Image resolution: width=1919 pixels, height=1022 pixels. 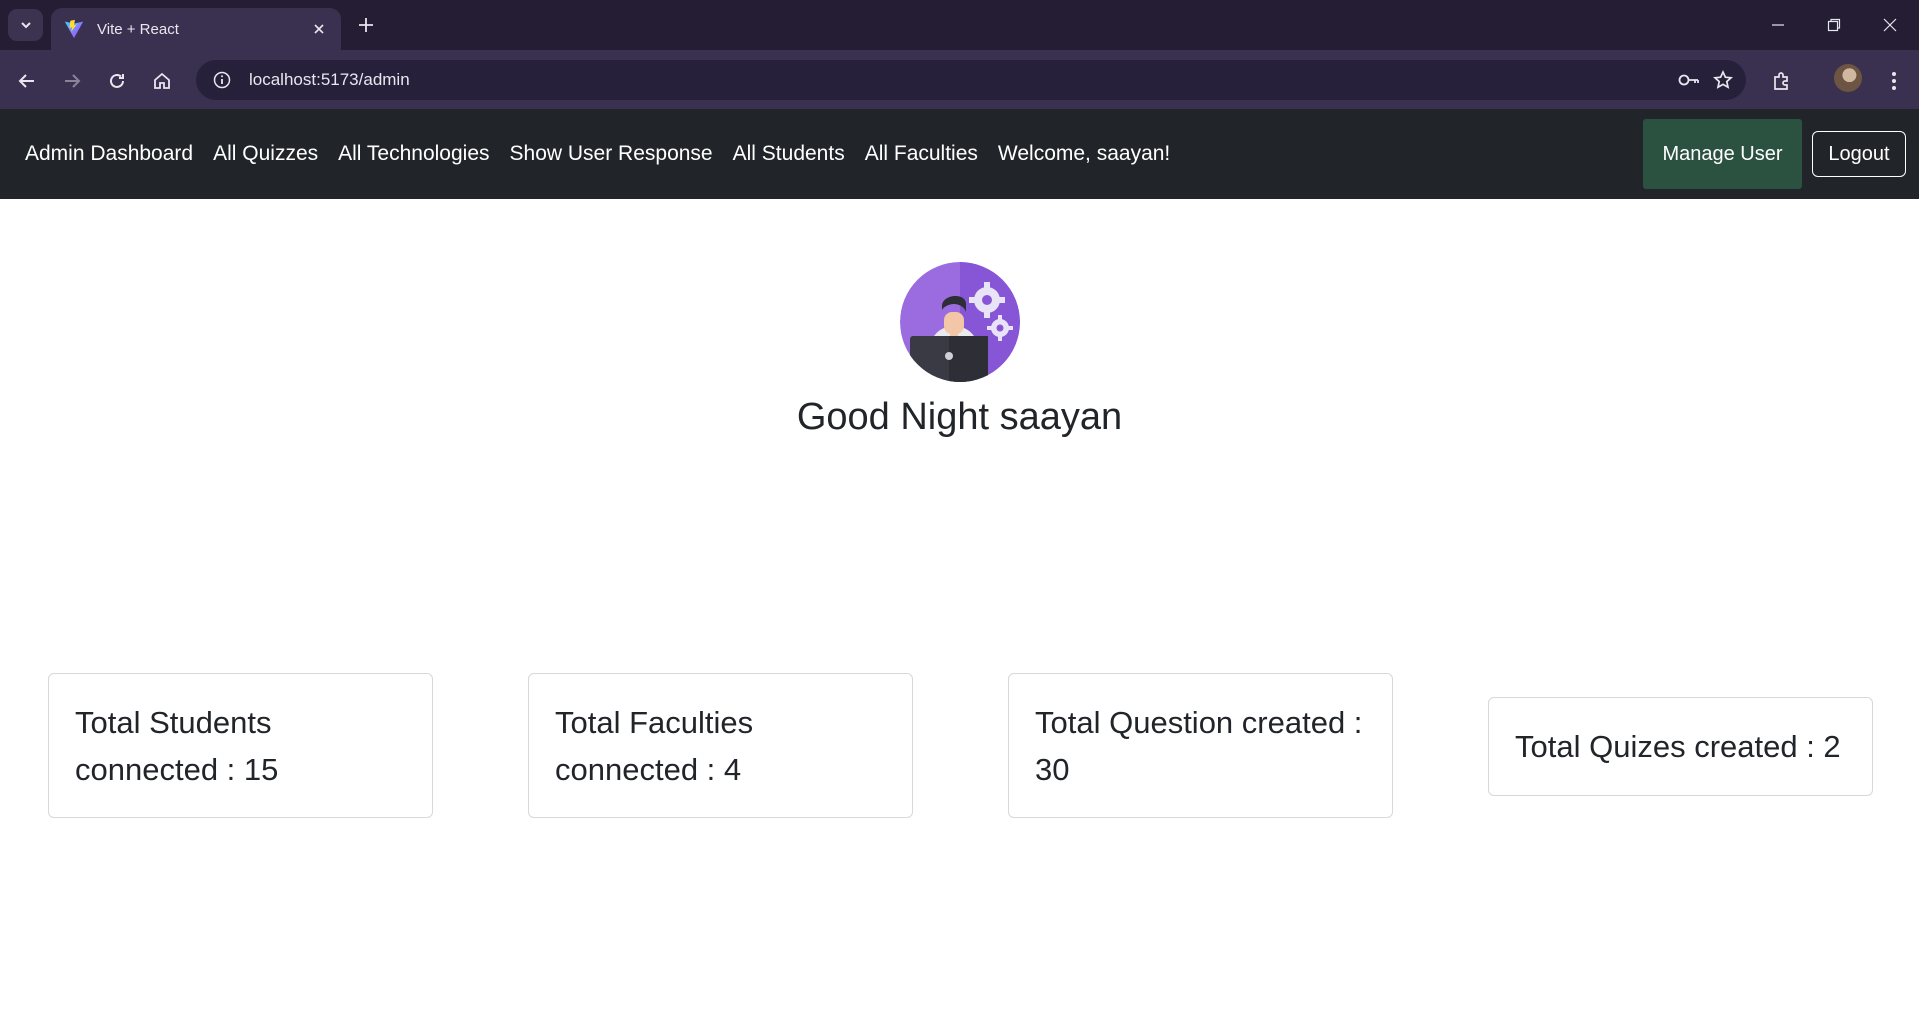 I want to click on stat-card-faculties: Total Faculties connected : 4, so click(x=720, y=745).